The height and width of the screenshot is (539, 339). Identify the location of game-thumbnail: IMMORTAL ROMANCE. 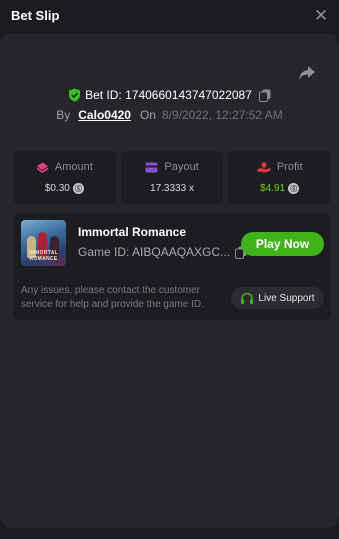
(43, 243).